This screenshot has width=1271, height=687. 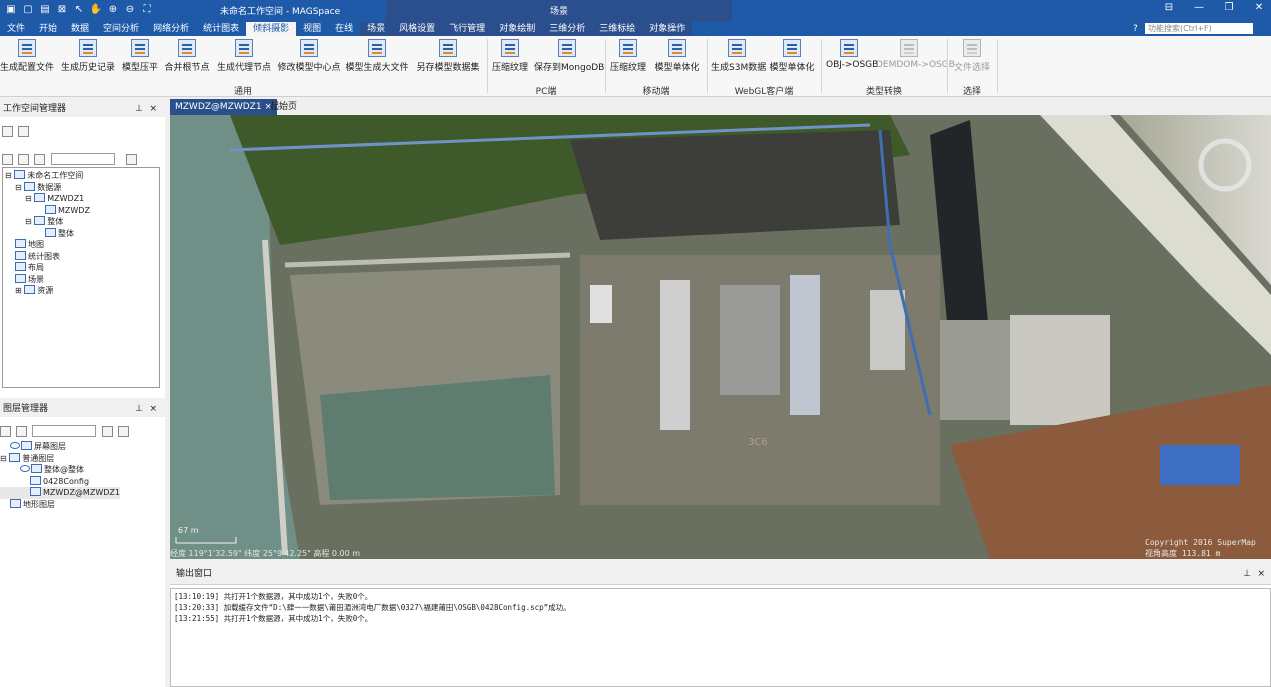 What do you see at coordinates (5, 431) in the screenshot?
I see `layer-options-icon` at bounding box center [5, 431].